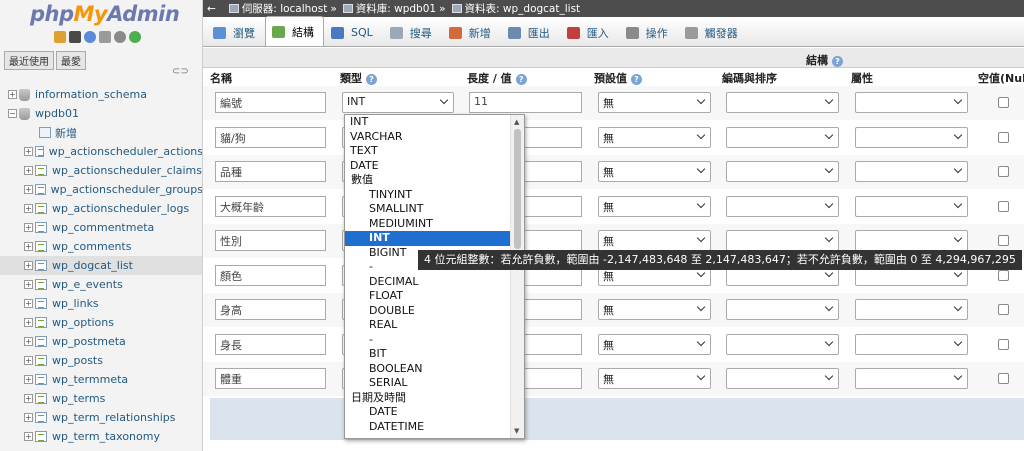 This screenshot has height=451, width=1024. I want to click on tree-item-label: 新增, so click(66, 133).